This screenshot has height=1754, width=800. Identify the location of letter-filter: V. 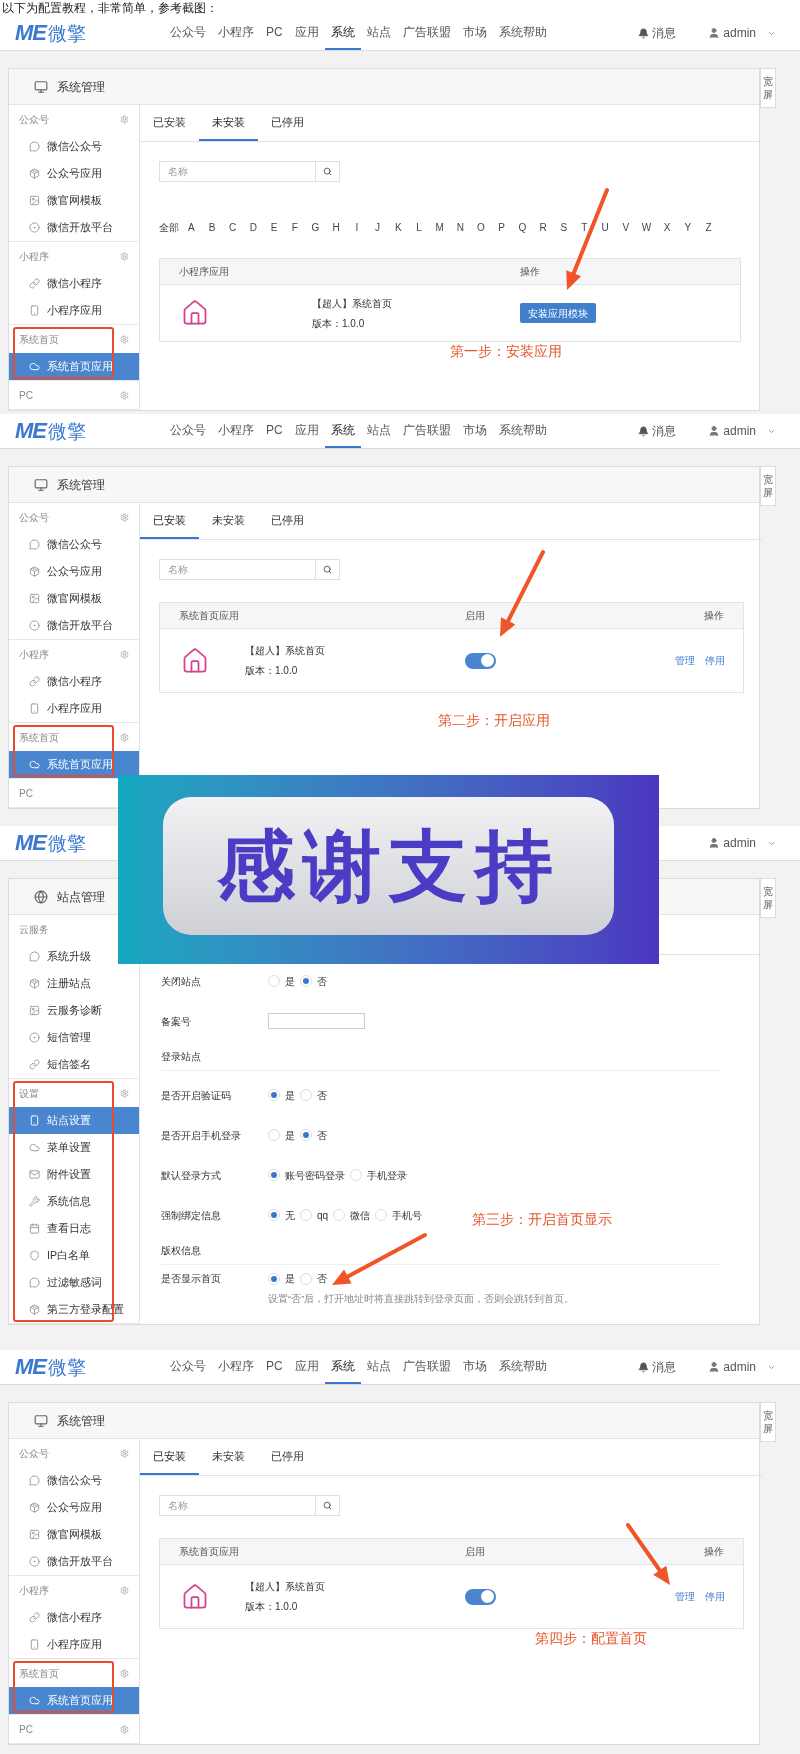
(626, 227).